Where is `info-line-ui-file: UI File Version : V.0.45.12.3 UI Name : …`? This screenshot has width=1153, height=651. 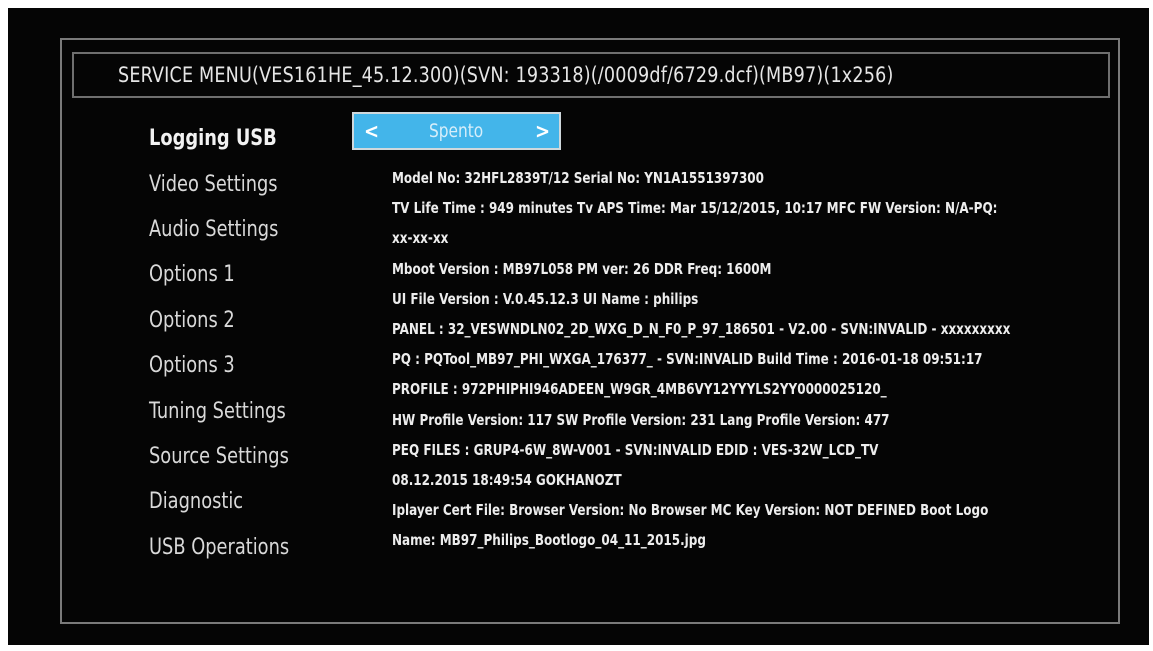
info-line-ui-file: UI File Version : V.0.45.12.3 UI Name : … is located at coordinates (545, 298).